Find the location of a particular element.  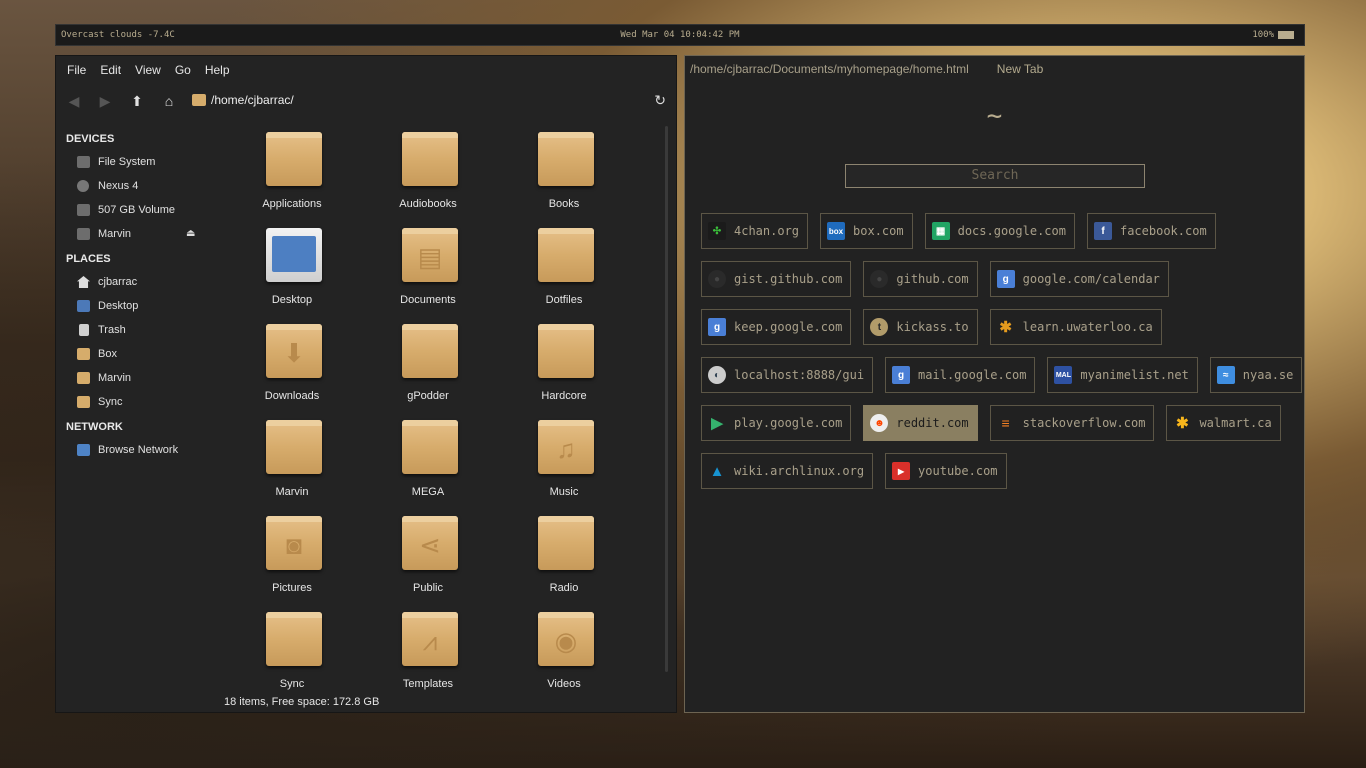

box-icon: box is located at coordinates (836, 231).